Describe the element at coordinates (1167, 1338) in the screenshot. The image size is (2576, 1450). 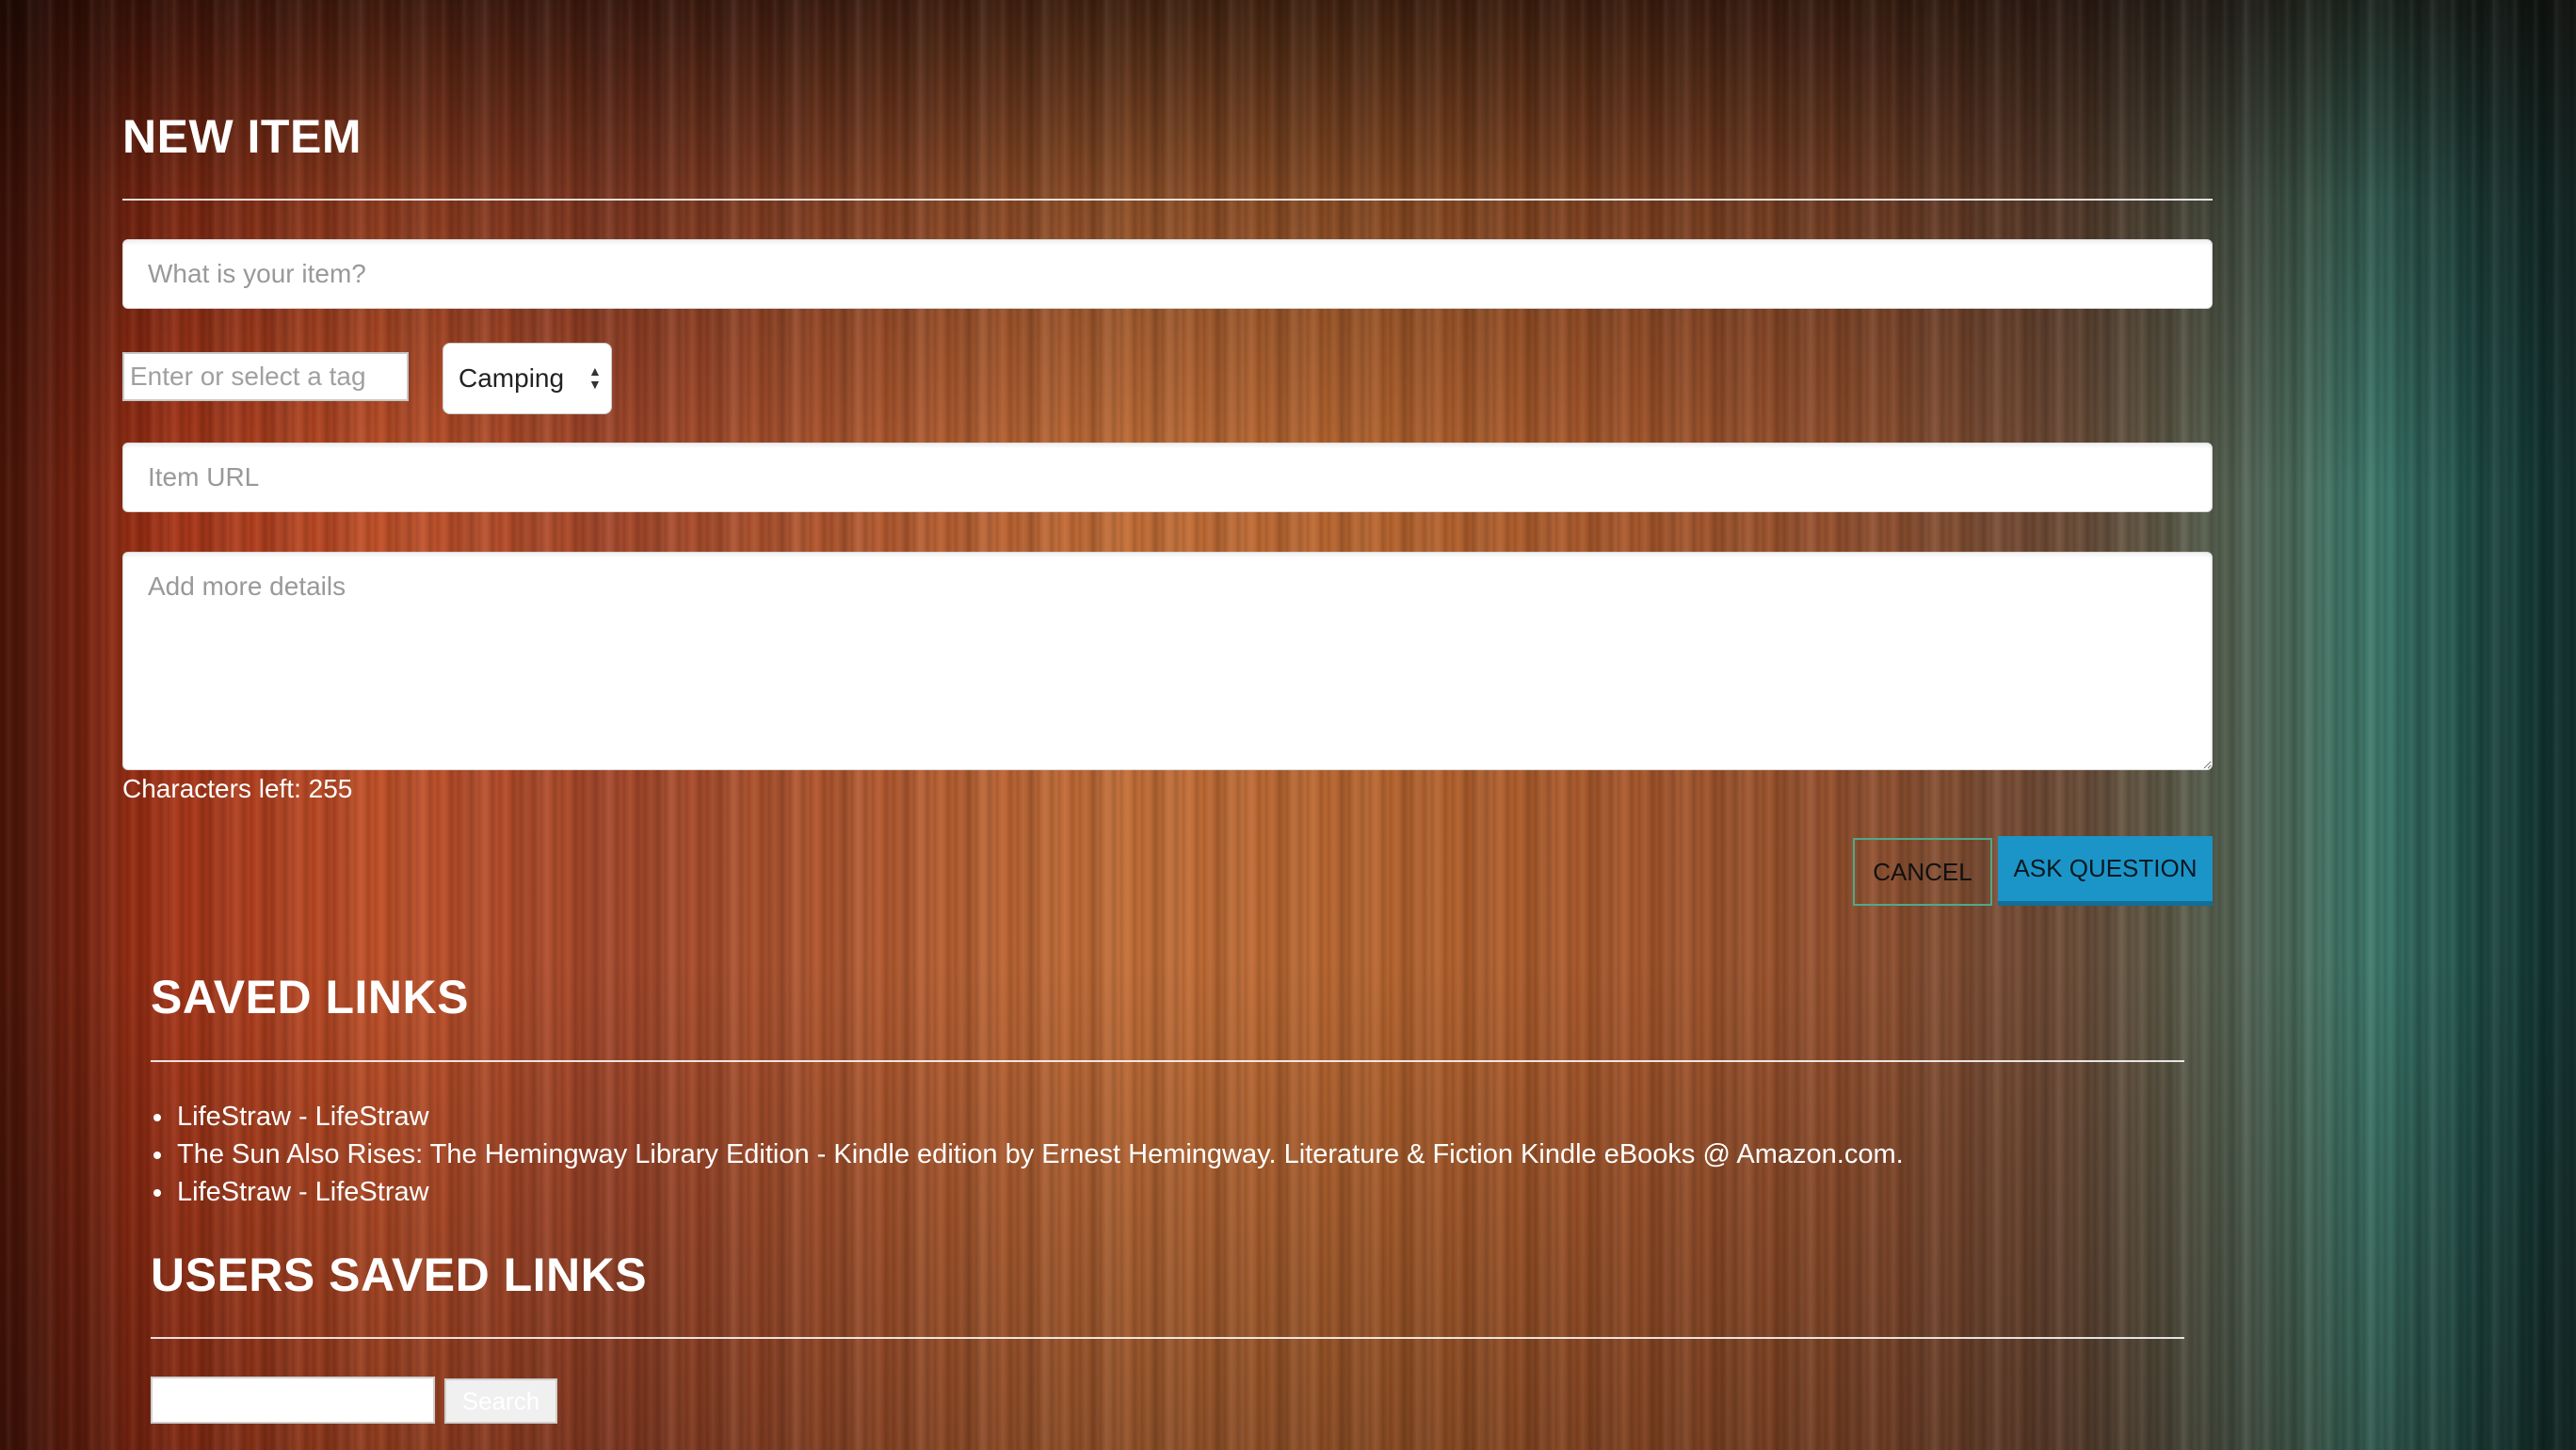
I see `users-saved-links-divider` at that location.